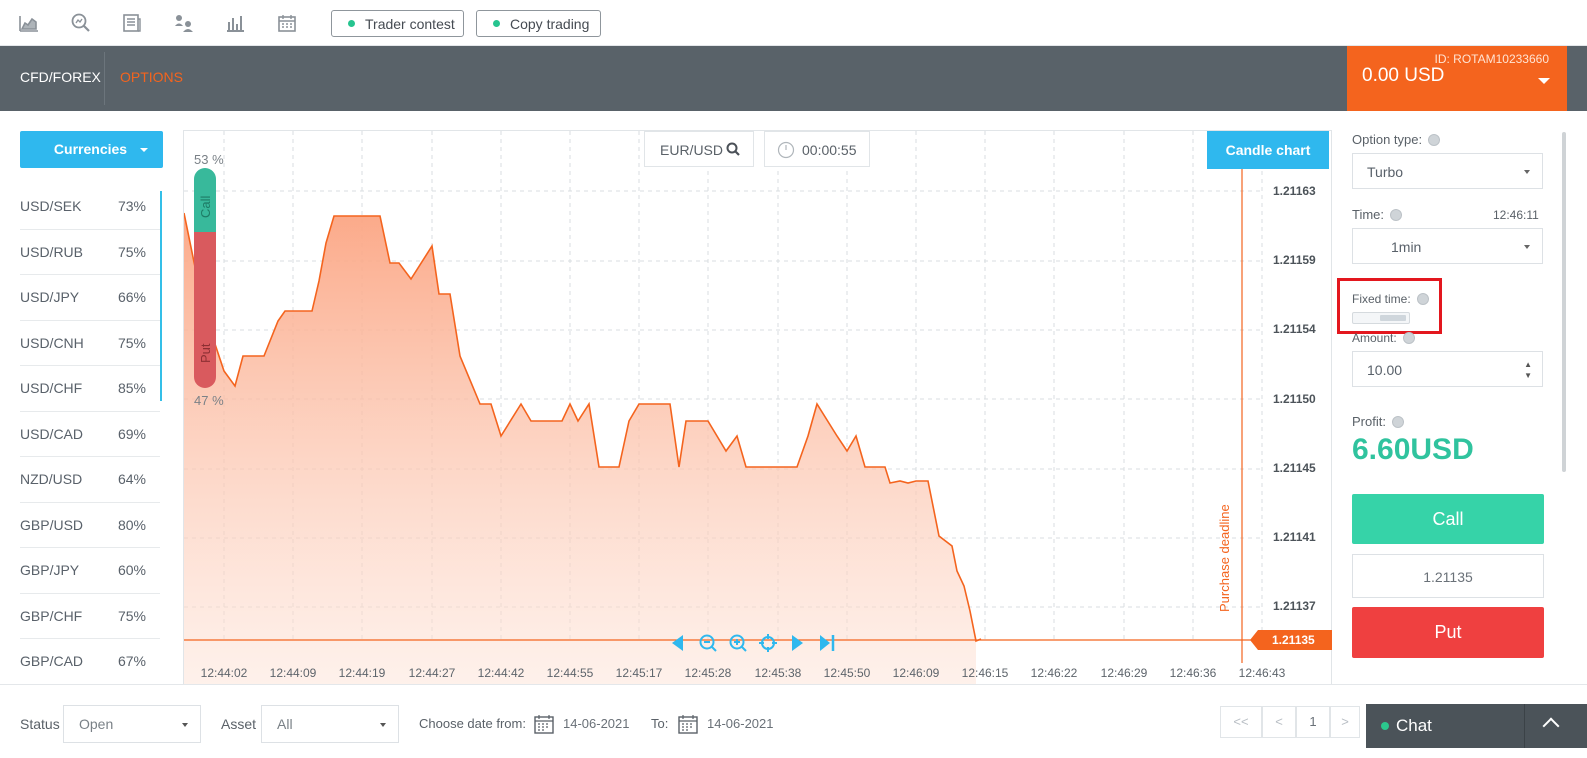  I want to click on toggle-knob, so click(1393, 318).